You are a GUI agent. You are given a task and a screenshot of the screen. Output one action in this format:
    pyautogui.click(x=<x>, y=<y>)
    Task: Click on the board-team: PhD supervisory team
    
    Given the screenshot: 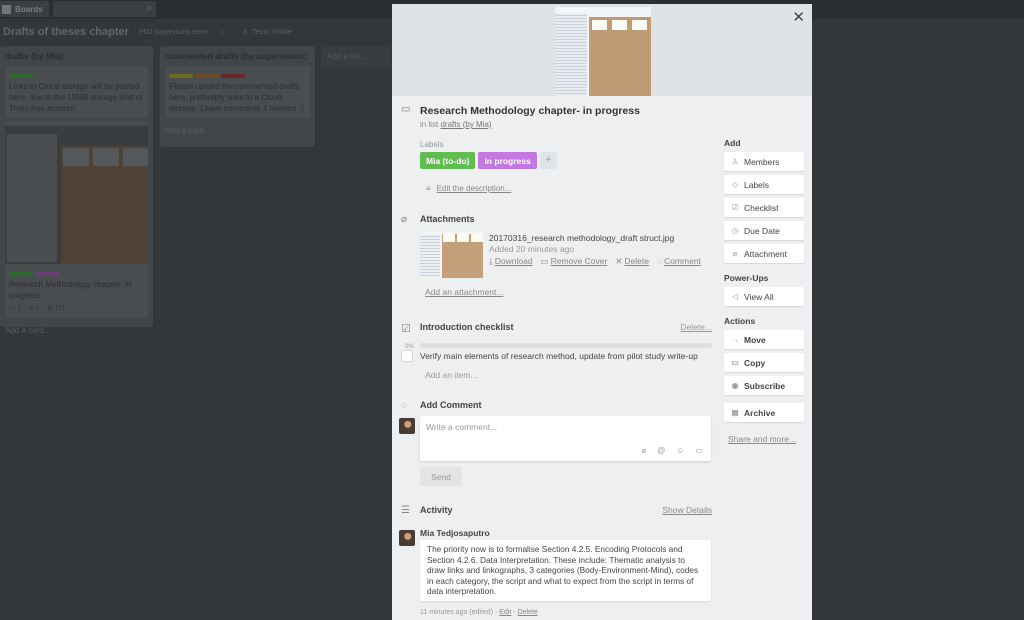 What is the action you would take?
    pyautogui.click(x=173, y=32)
    